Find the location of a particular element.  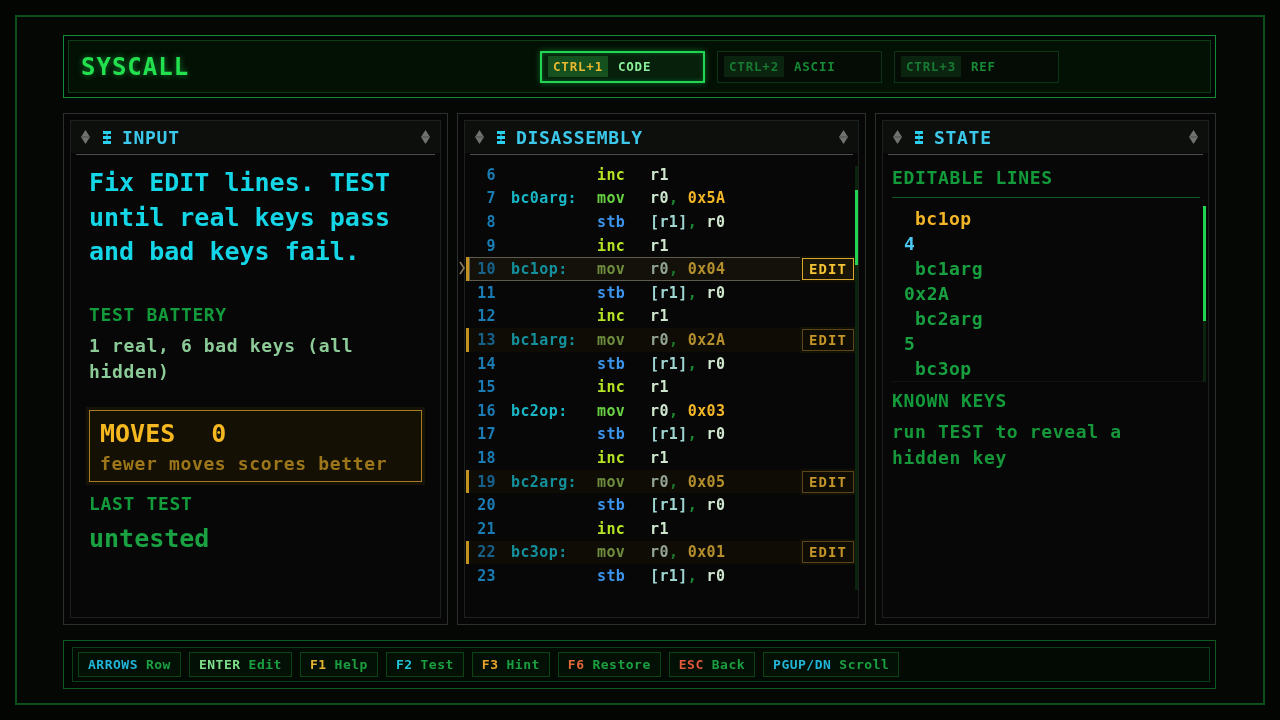

tab: CTRL+1 CODE is located at coordinates (622, 66).